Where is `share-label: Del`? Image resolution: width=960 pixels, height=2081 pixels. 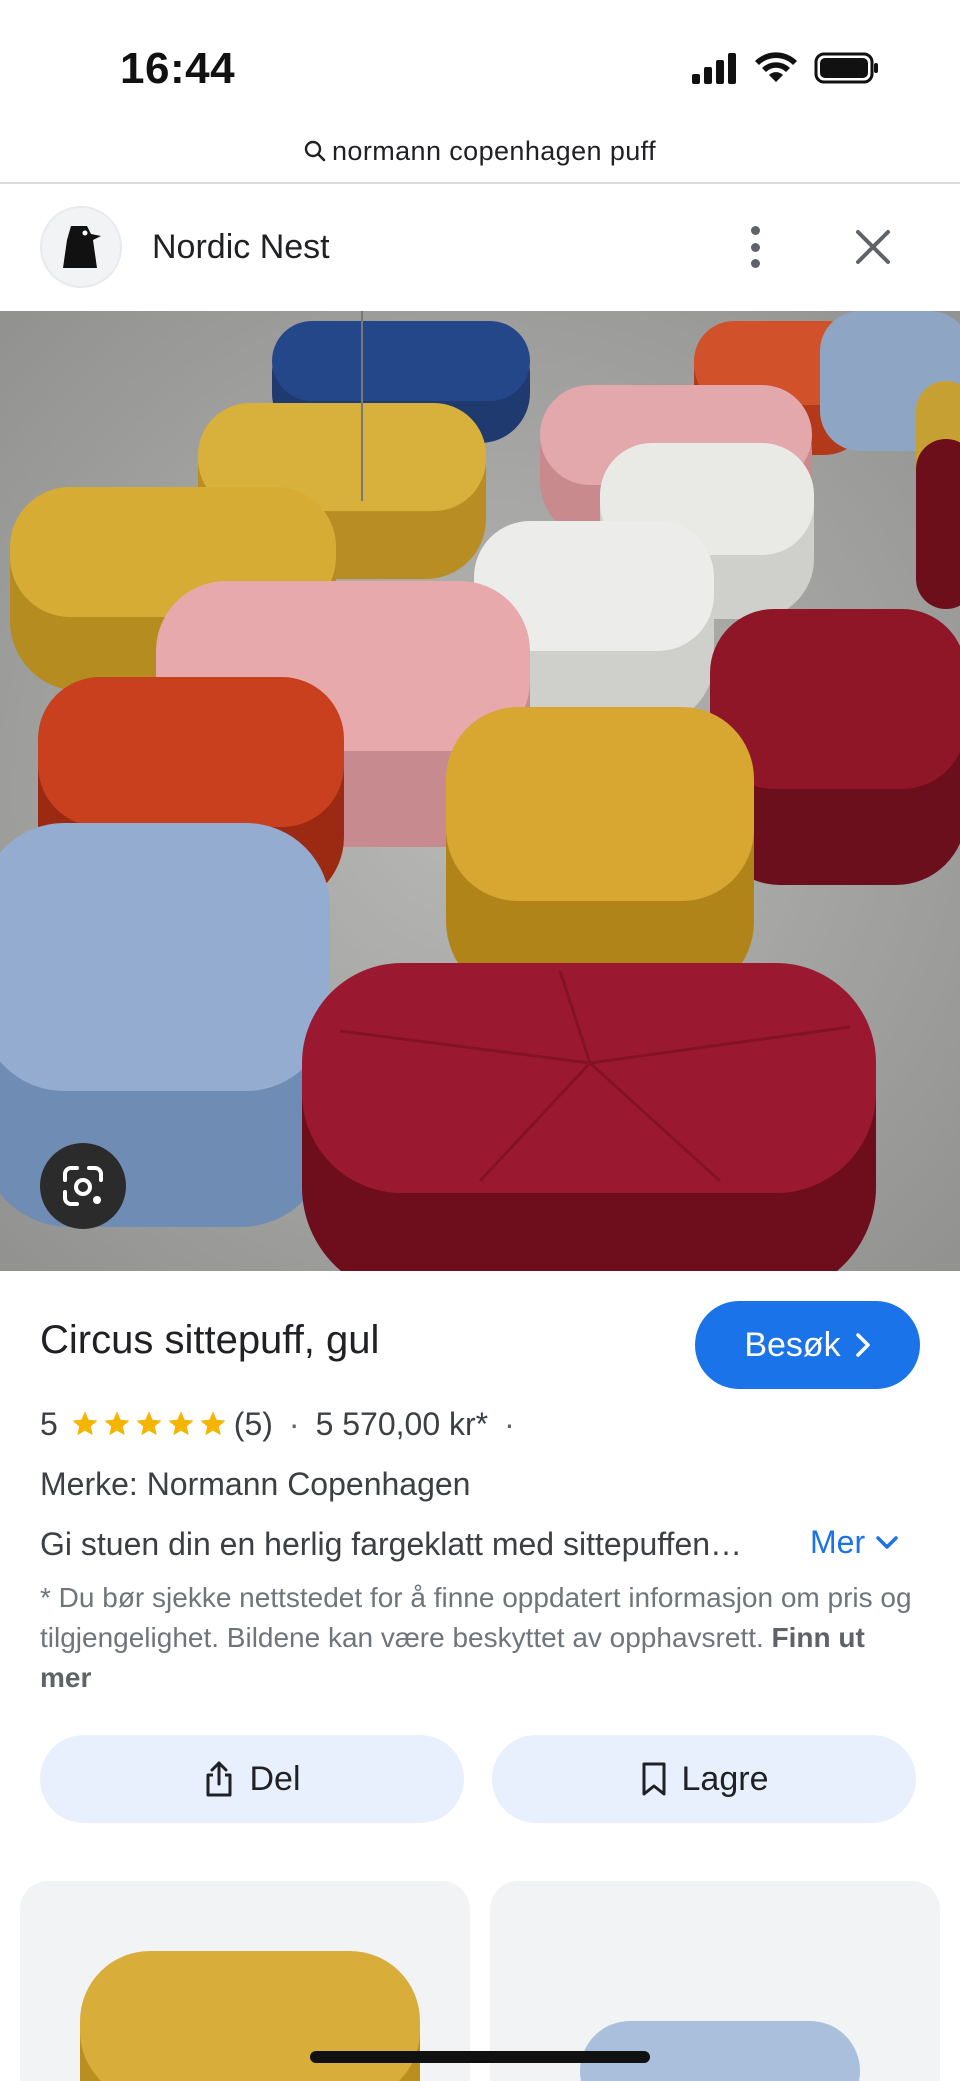 share-label: Del is located at coordinates (275, 1778).